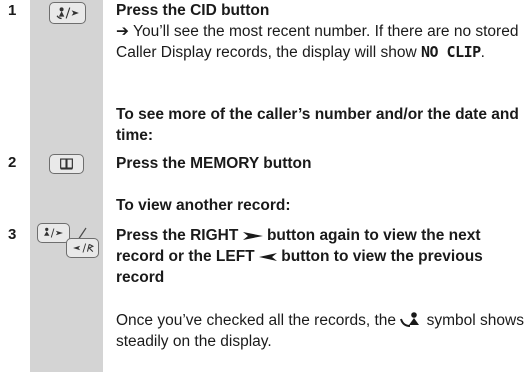 This screenshot has height=372, width=531. Describe the element at coordinates (193, 10) in the screenshot. I see `step-1-heading: Press the CID button` at that location.